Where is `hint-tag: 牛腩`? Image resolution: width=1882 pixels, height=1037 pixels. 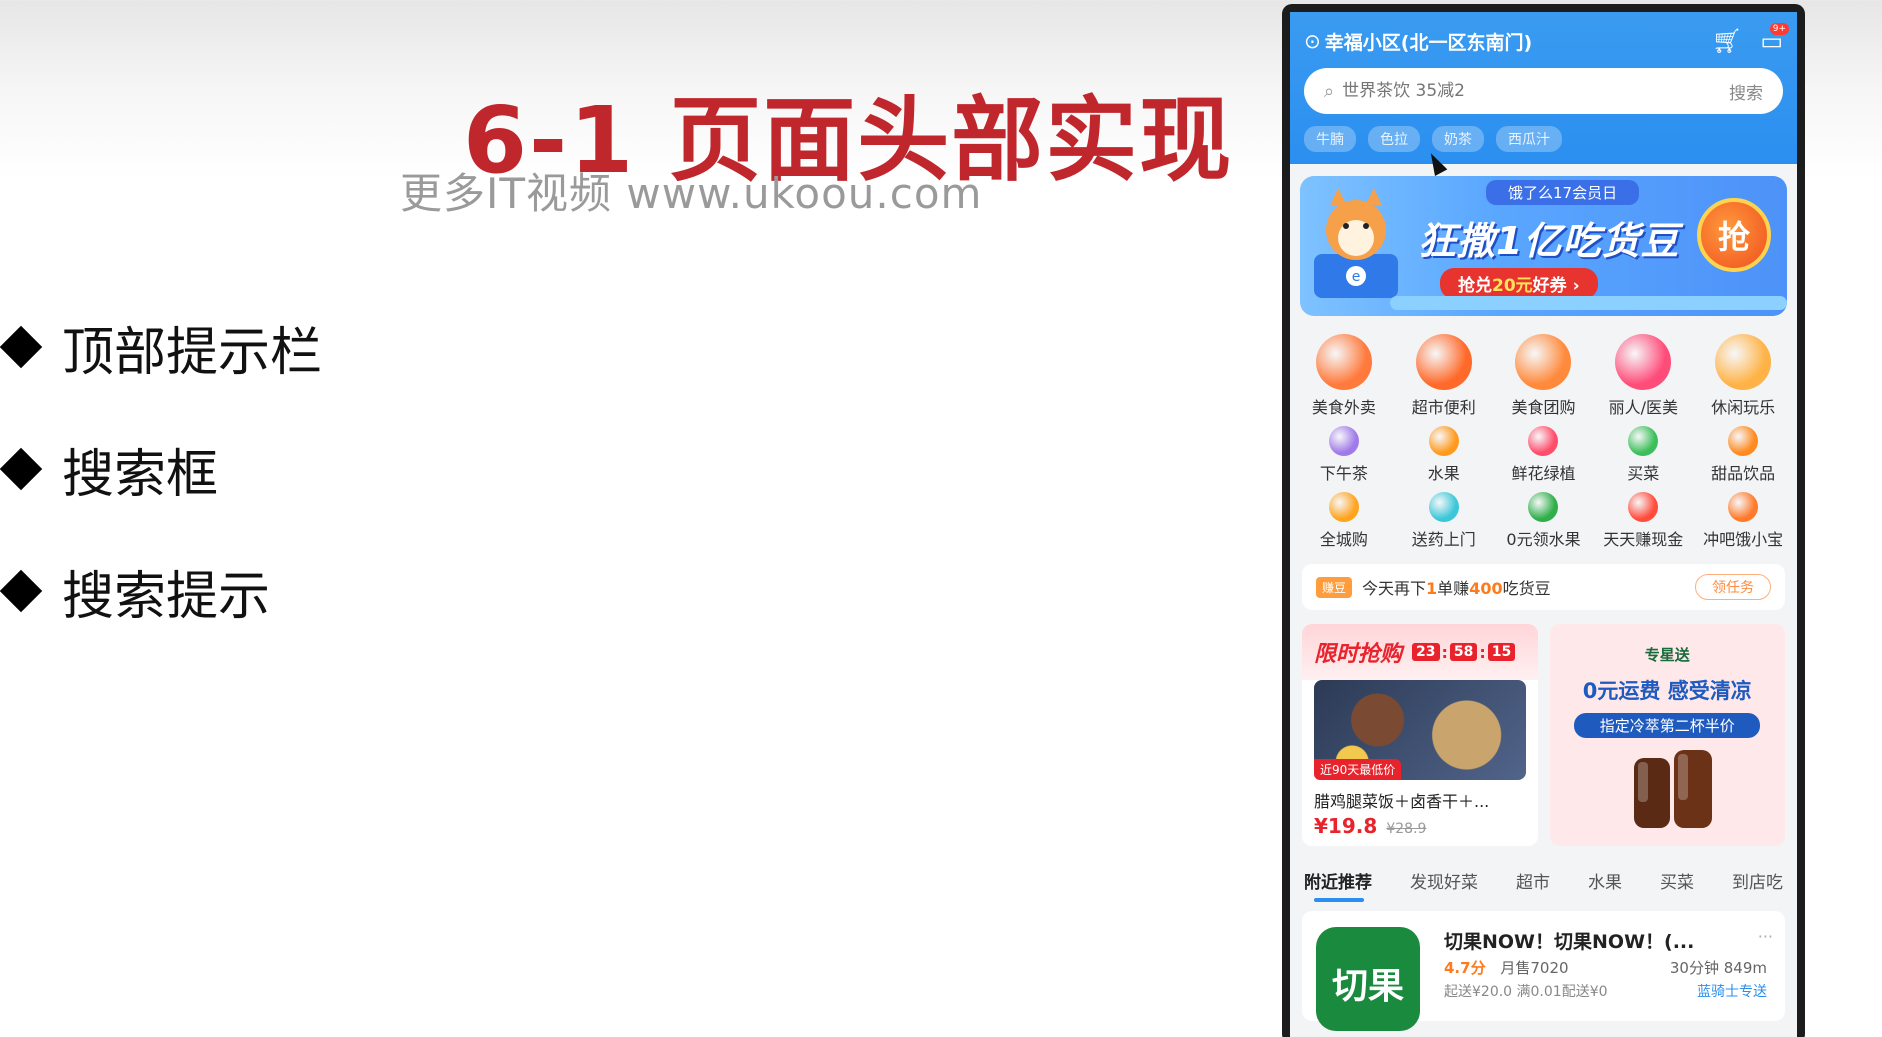 hint-tag: 牛腩 is located at coordinates (1330, 139).